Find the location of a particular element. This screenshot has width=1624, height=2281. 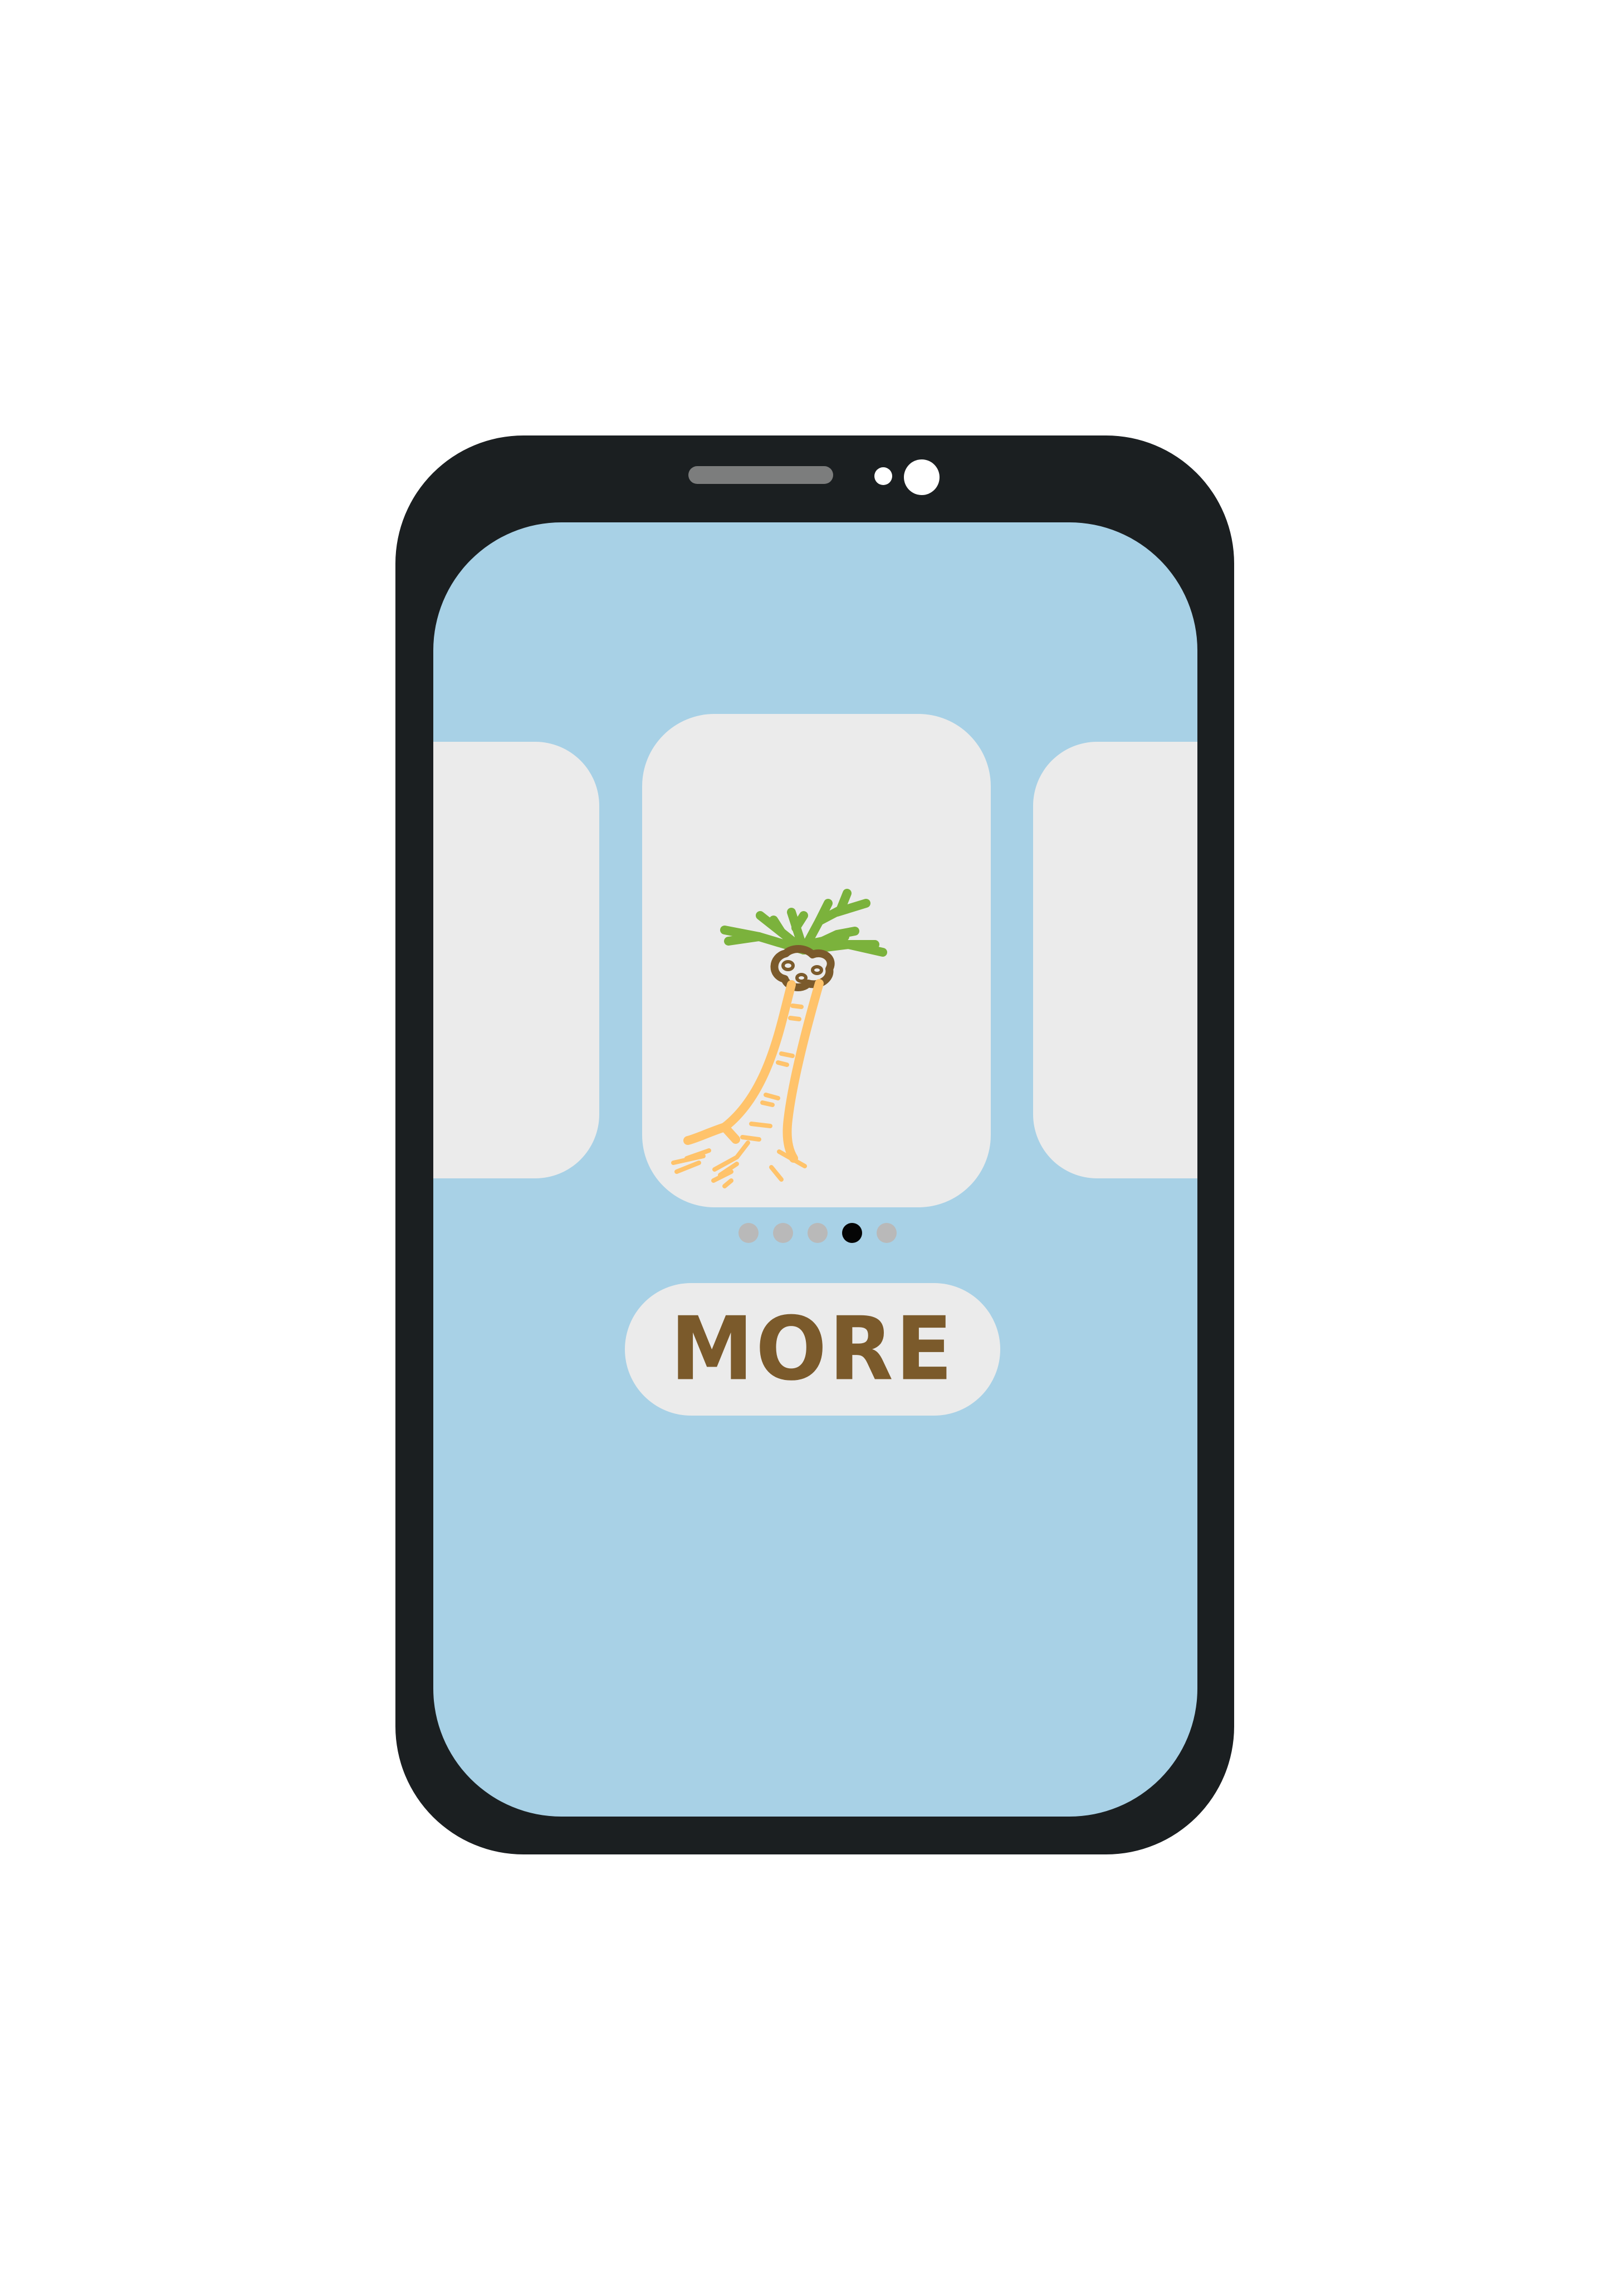

more-button: MORE is located at coordinates (812, 1349).